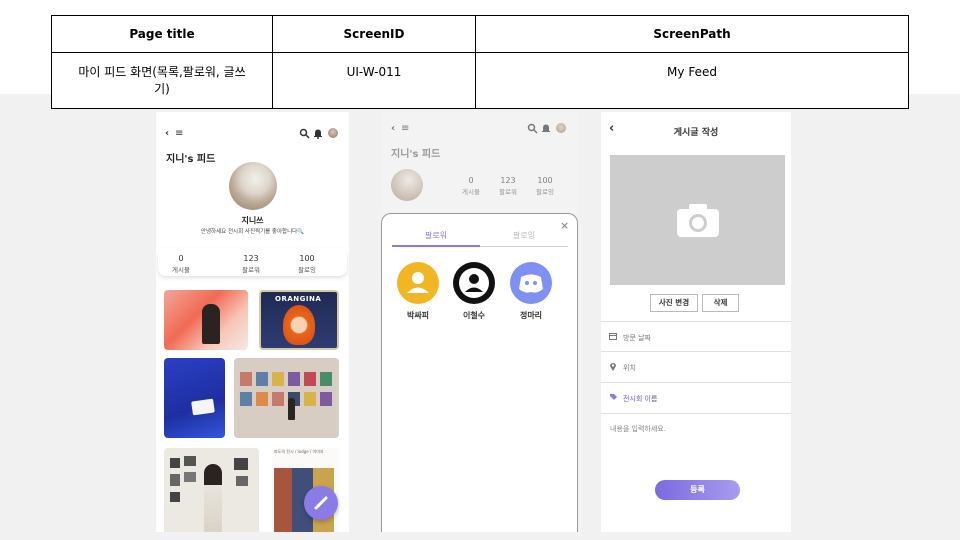 This screenshot has height=540, width=960. What do you see at coordinates (696, 367) in the screenshot?
I see `location-field: 위치` at bounding box center [696, 367].